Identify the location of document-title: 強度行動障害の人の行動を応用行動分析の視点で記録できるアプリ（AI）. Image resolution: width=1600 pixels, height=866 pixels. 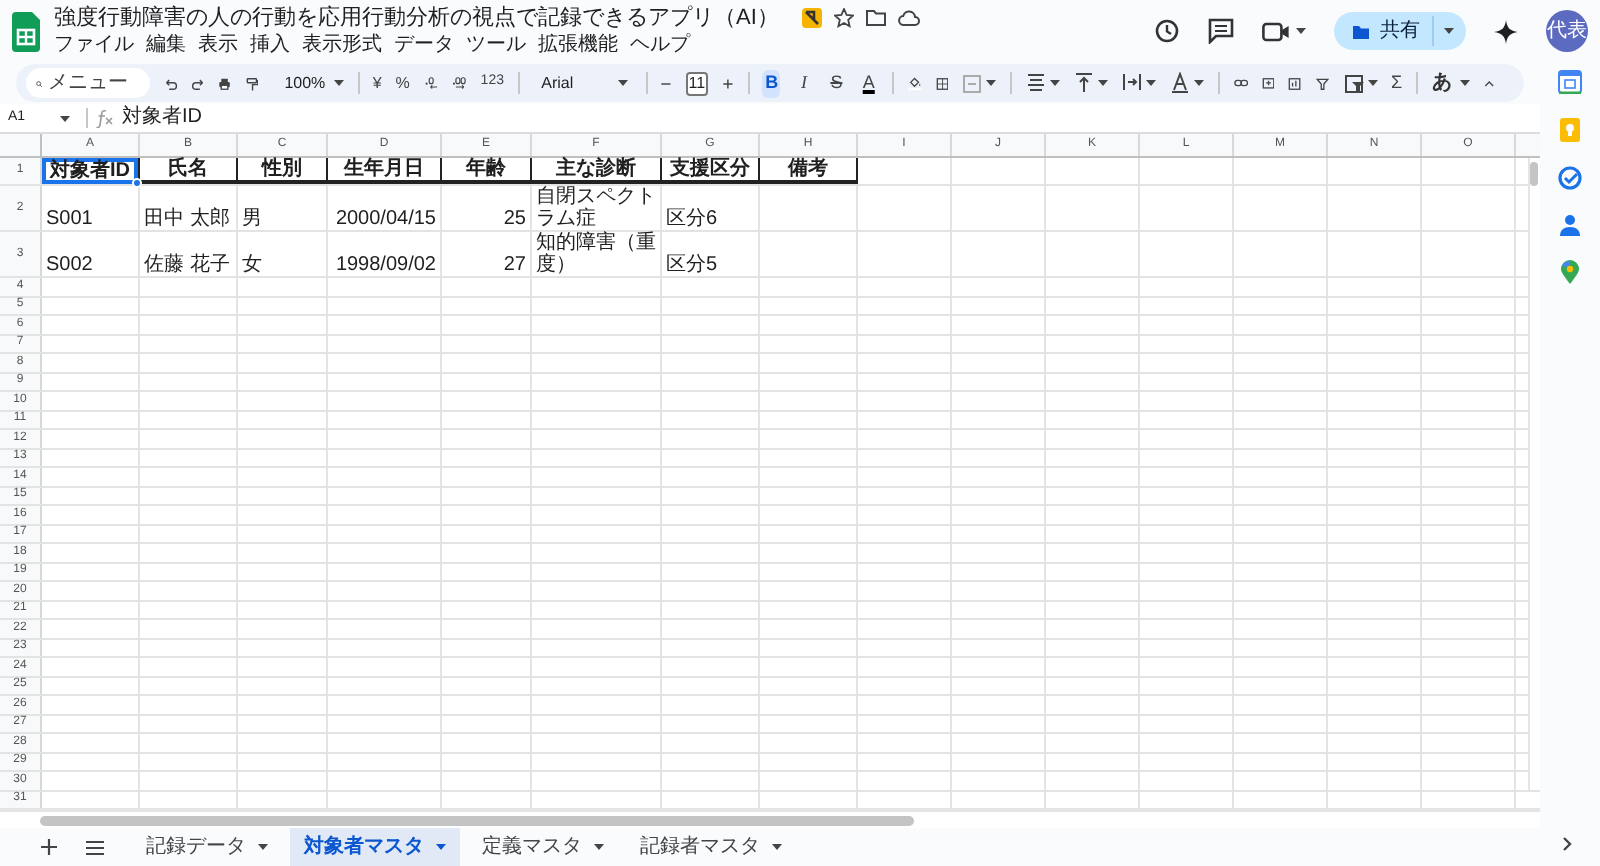
(416, 18).